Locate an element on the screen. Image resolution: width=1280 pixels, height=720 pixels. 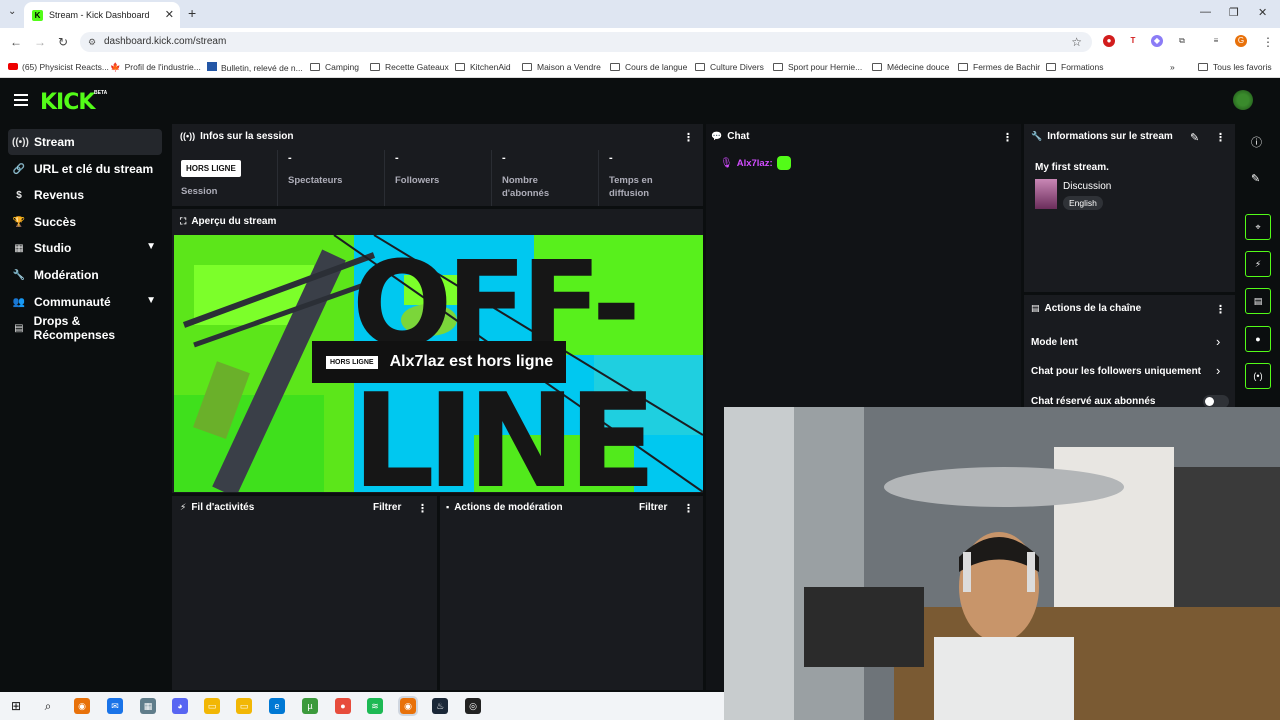
community-icon: 👥 is located at coordinates (19, 302).